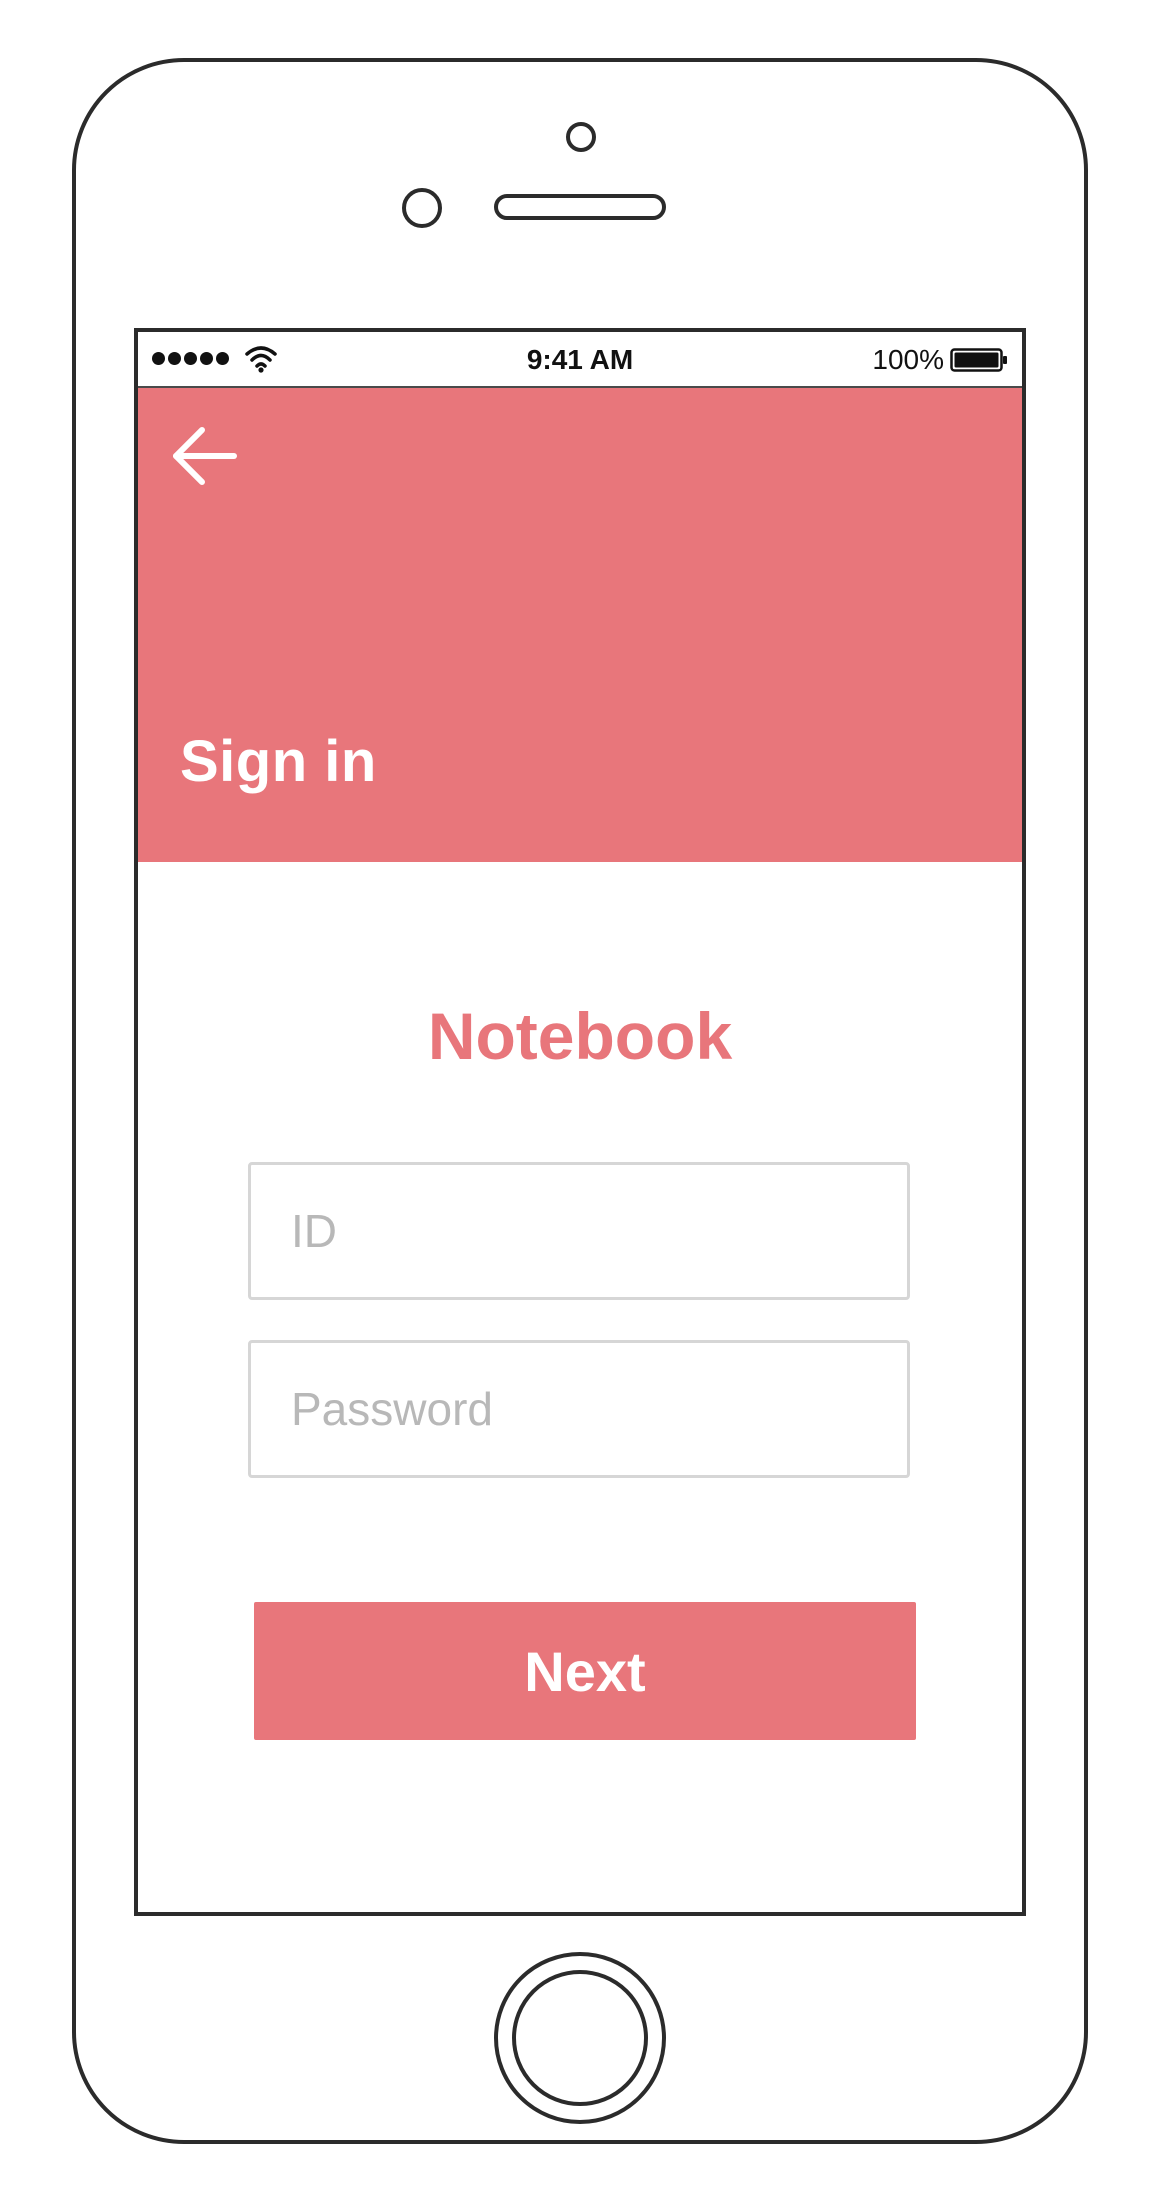  What do you see at coordinates (908, 359) in the screenshot?
I see `battery-percent: 100%` at bounding box center [908, 359].